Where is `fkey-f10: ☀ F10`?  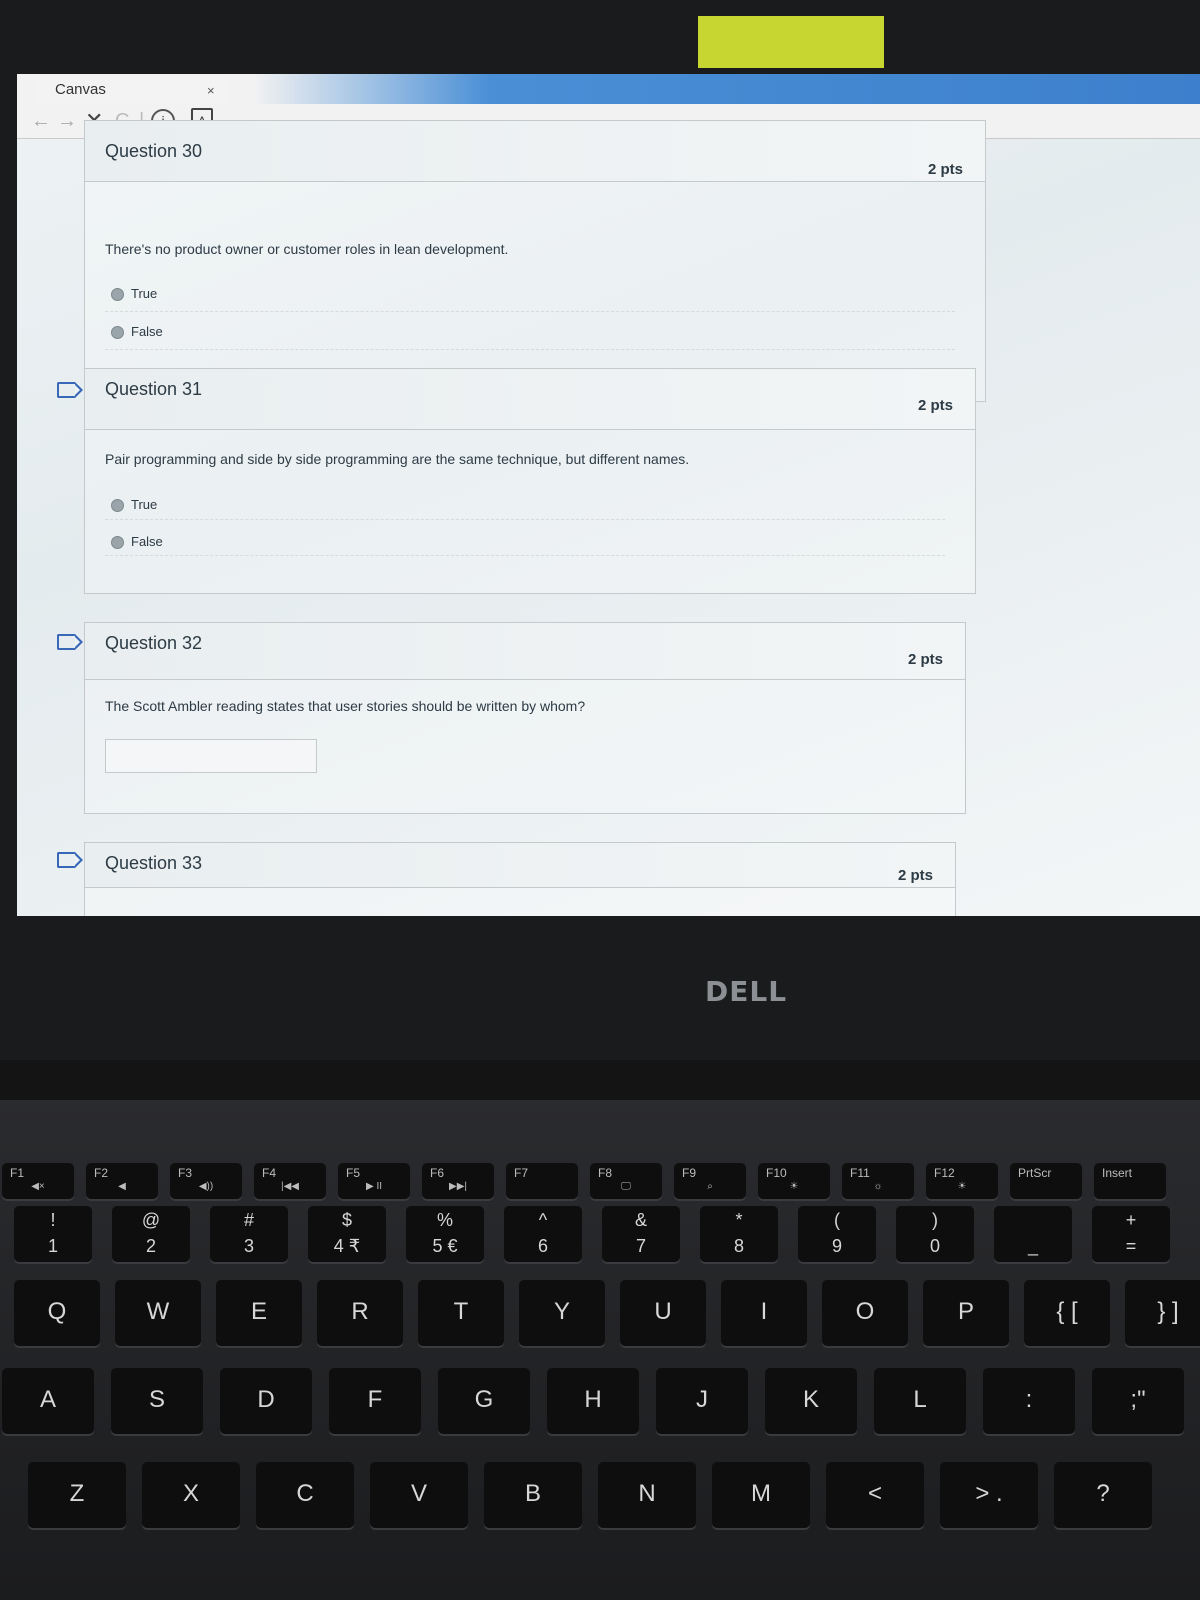 fkey-f10: ☀ F10 is located at coordinates (794, 1181).